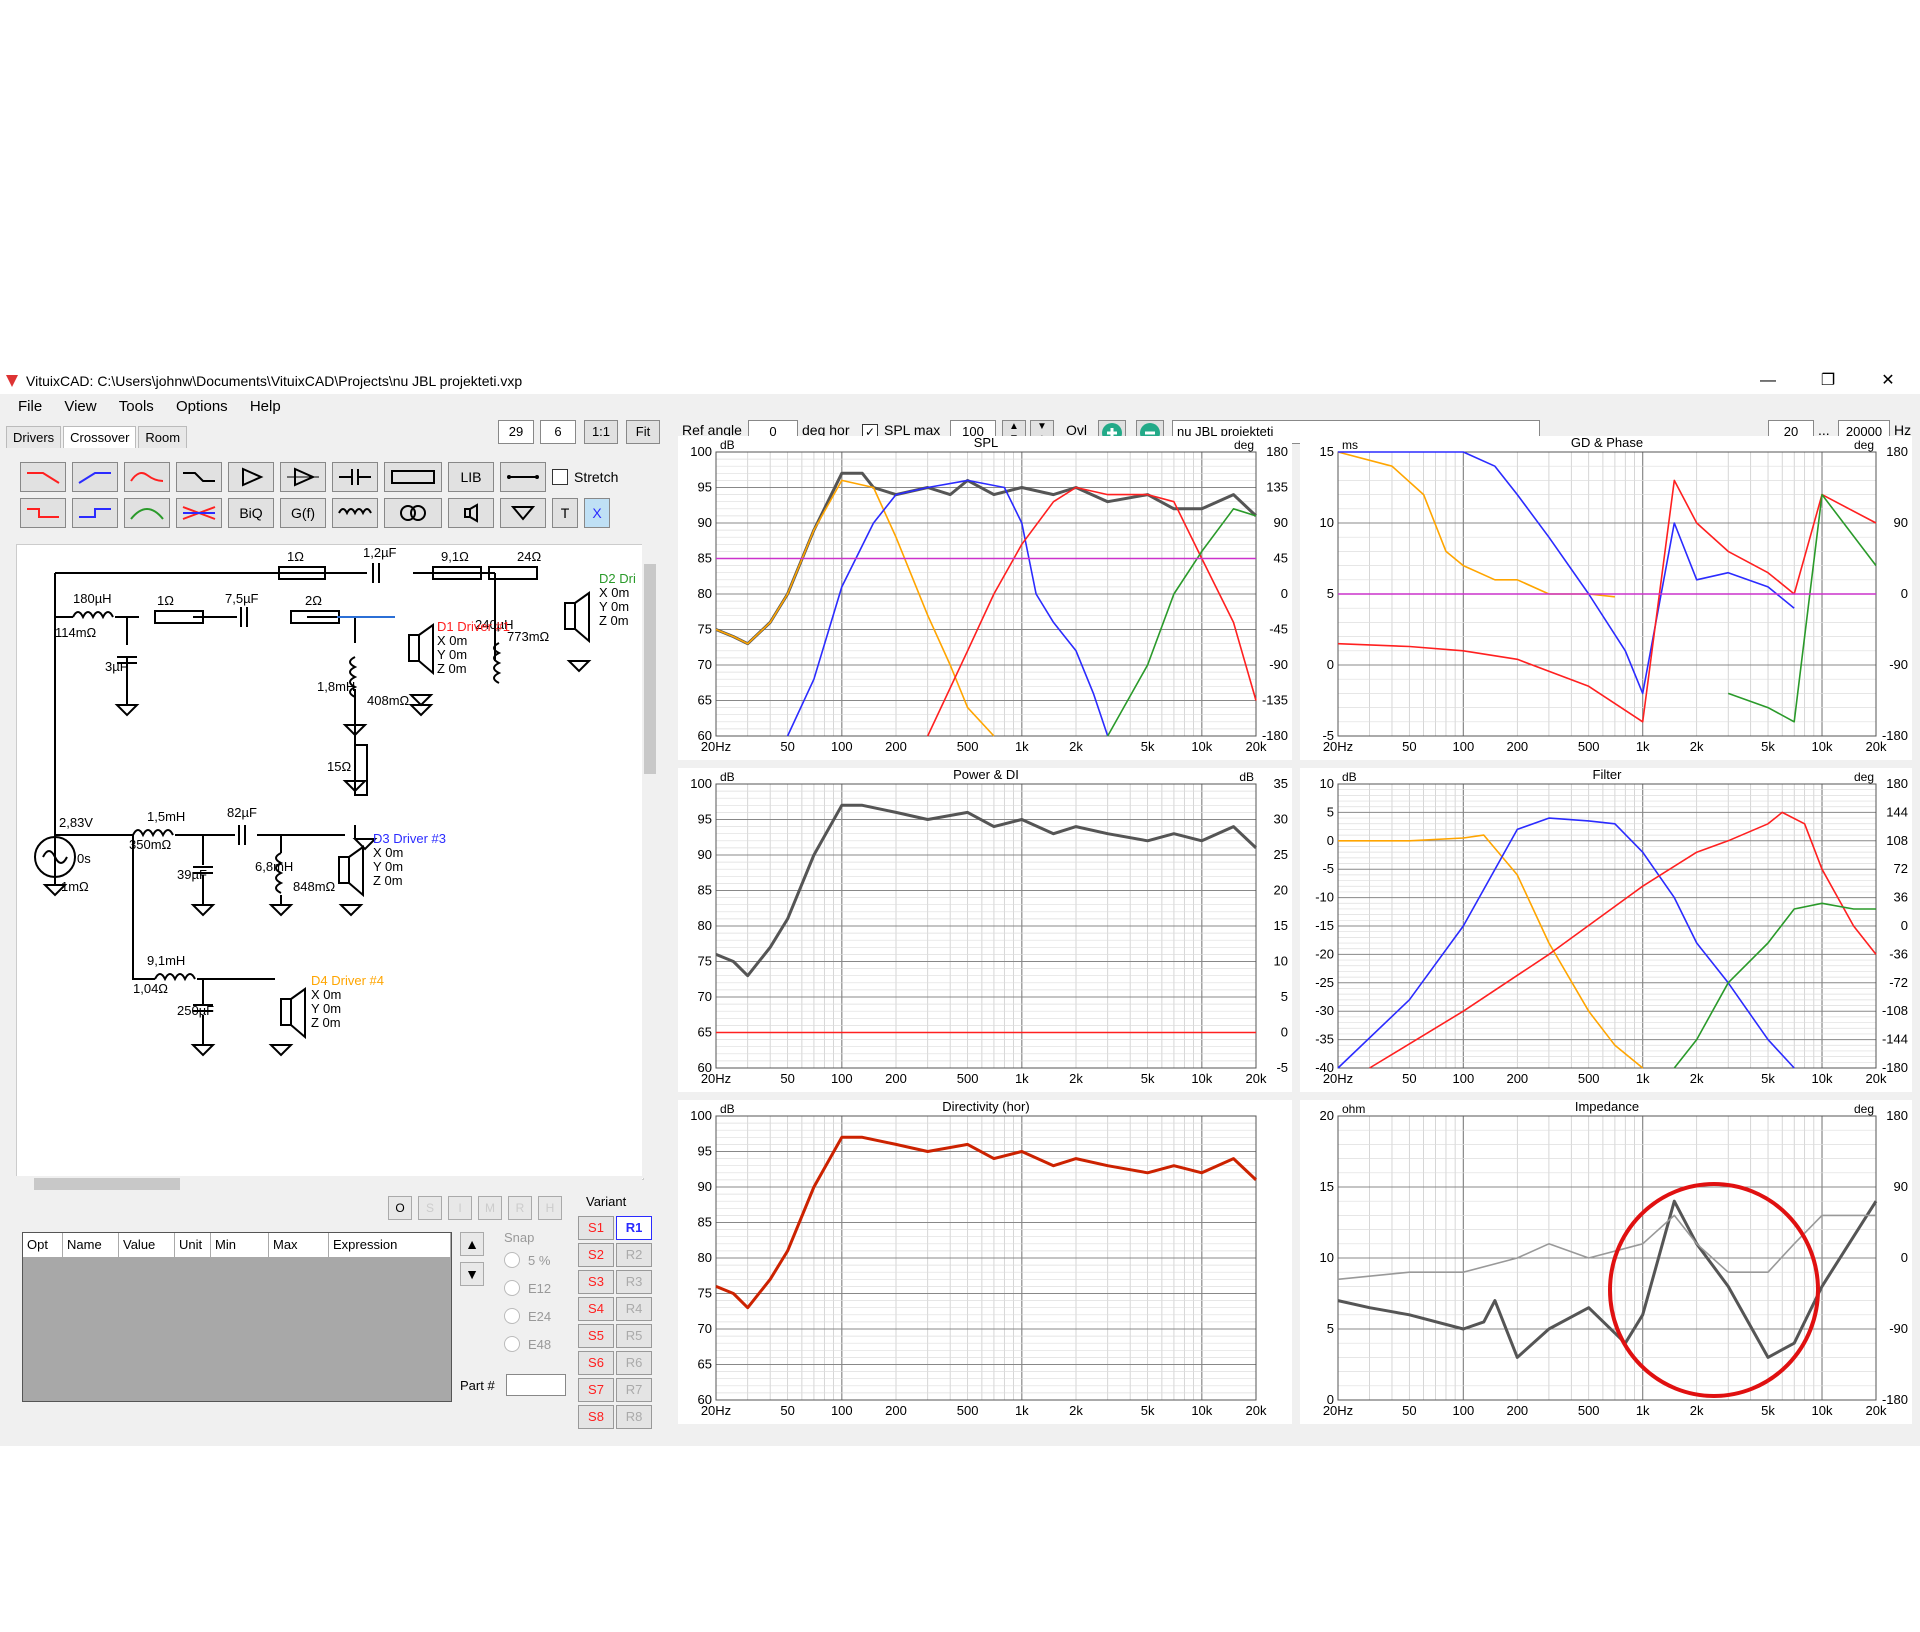 This screenshot has height=1632, width=1920. Describe the element at coordinates (30, 406) in the screenshot. I see `menu-file: File` at that location.